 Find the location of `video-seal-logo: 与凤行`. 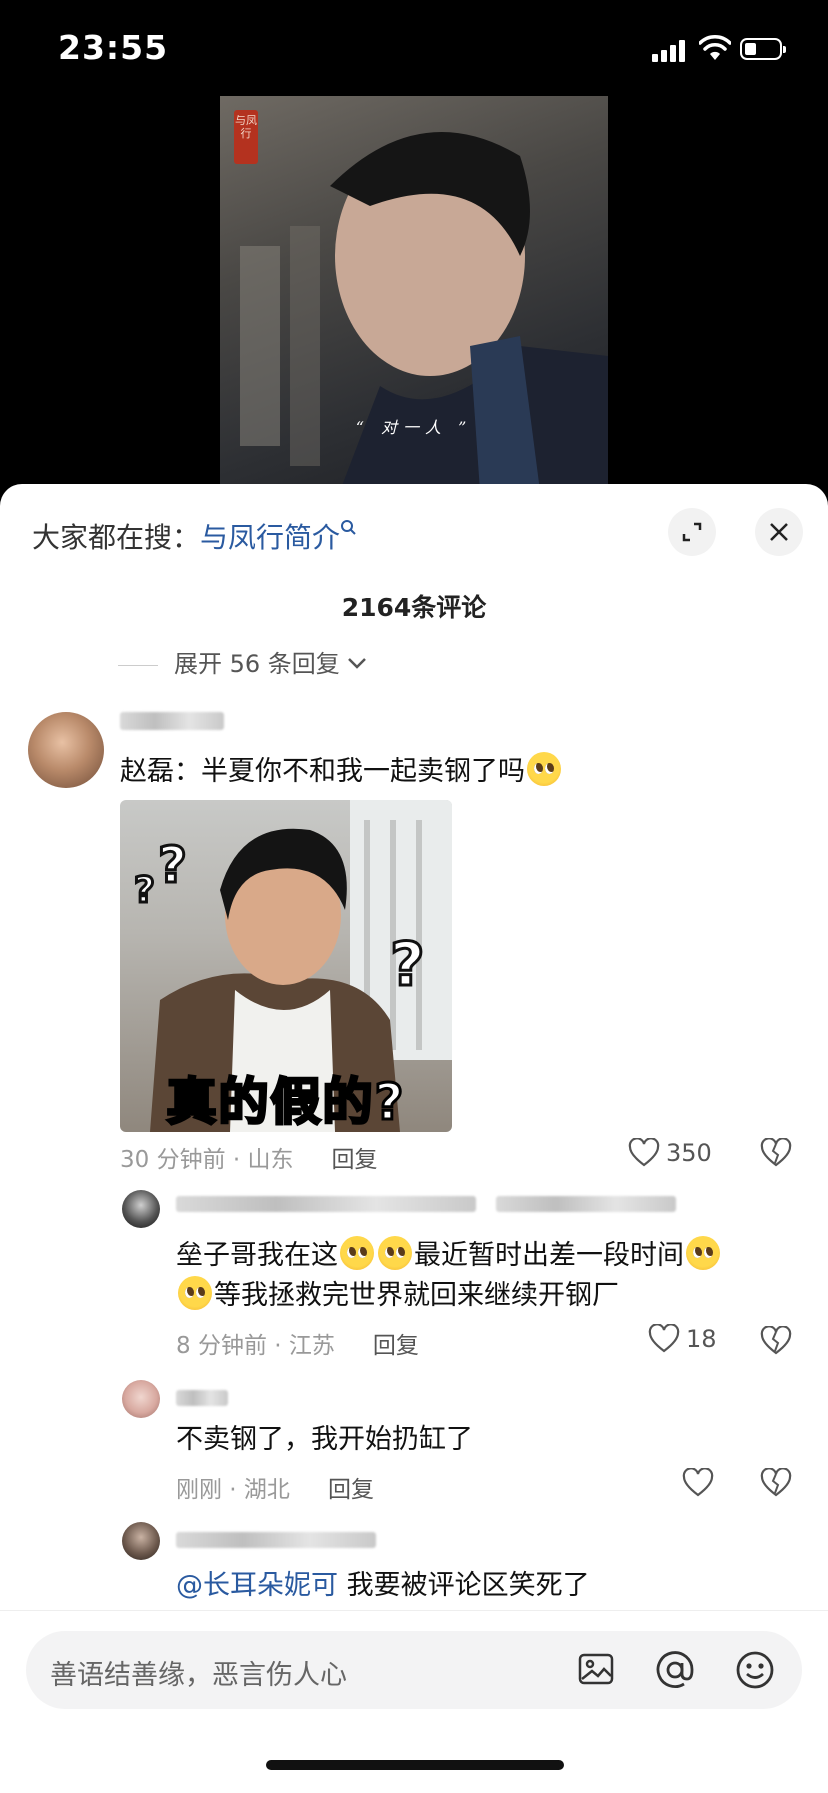

video-seal-logo: 与凤行 is located at coordinates (246, 137).